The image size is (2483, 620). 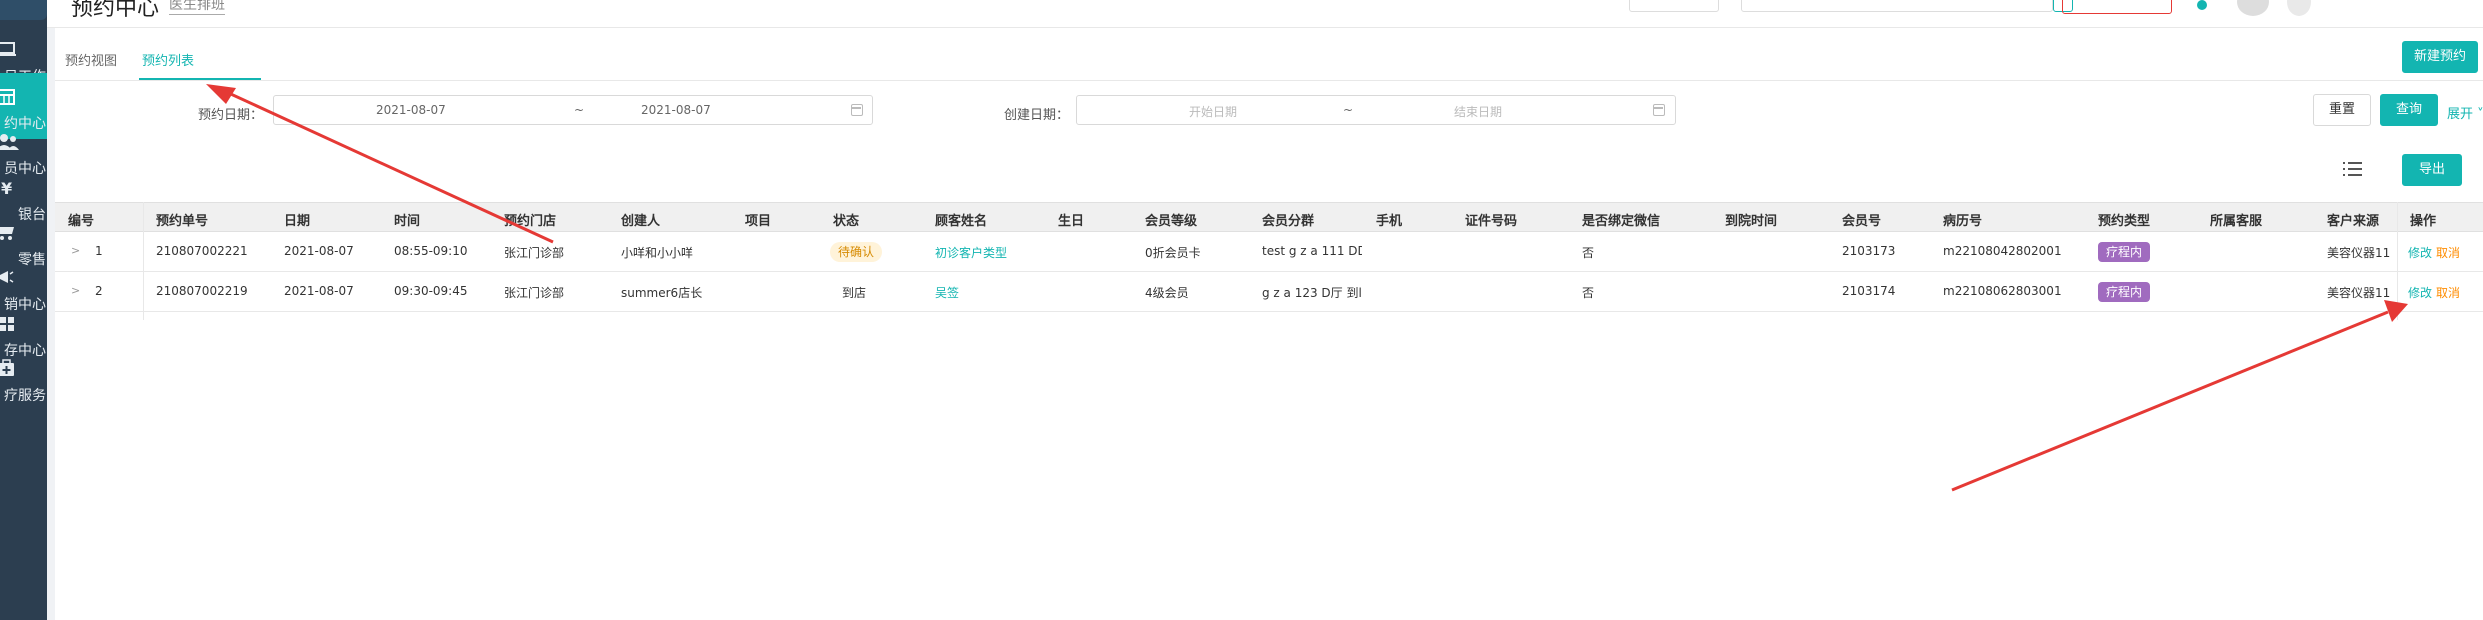 I want to click on col-index: 编号, so click(x=81, y=221).